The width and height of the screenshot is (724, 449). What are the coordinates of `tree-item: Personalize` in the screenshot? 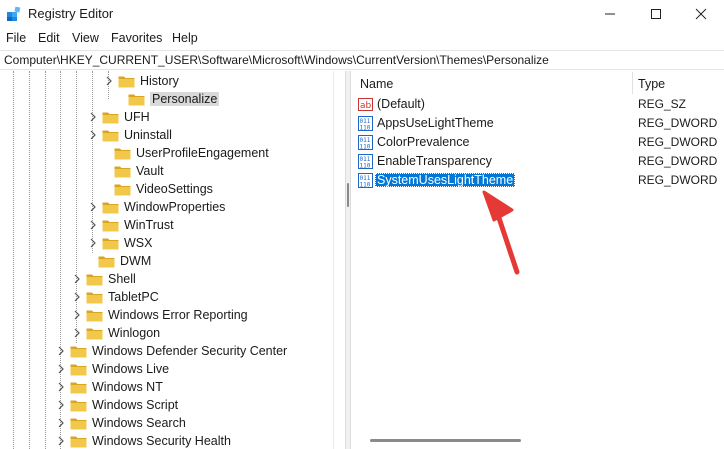 It's located at (174, 99).